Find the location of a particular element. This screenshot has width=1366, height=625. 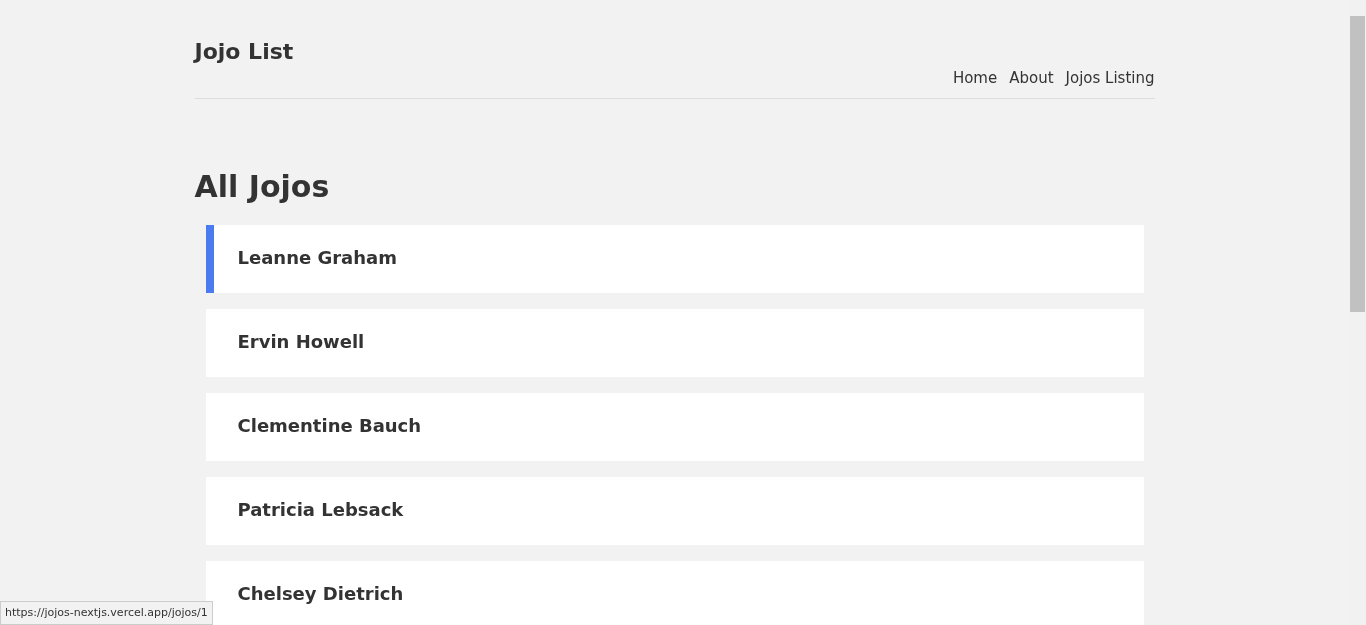

status-bar-url: https://jojos-nextjs.vercel.app/jojos/1 is located at coordinates (106, 612).